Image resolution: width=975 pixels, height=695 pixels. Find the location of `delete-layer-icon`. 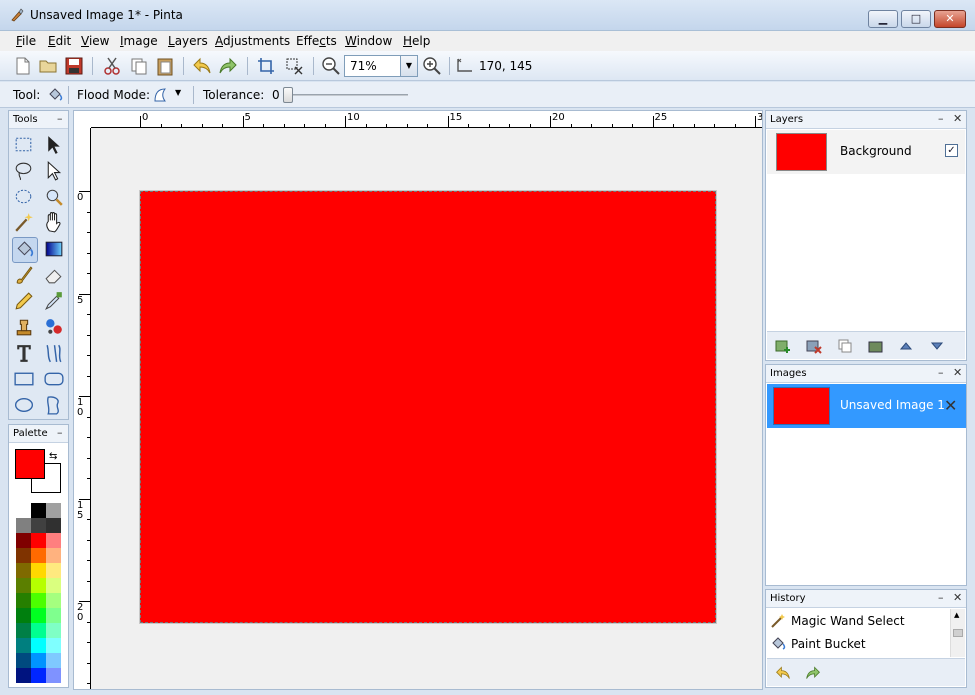

delete-layer-icon is located at coordinates (814, 346).